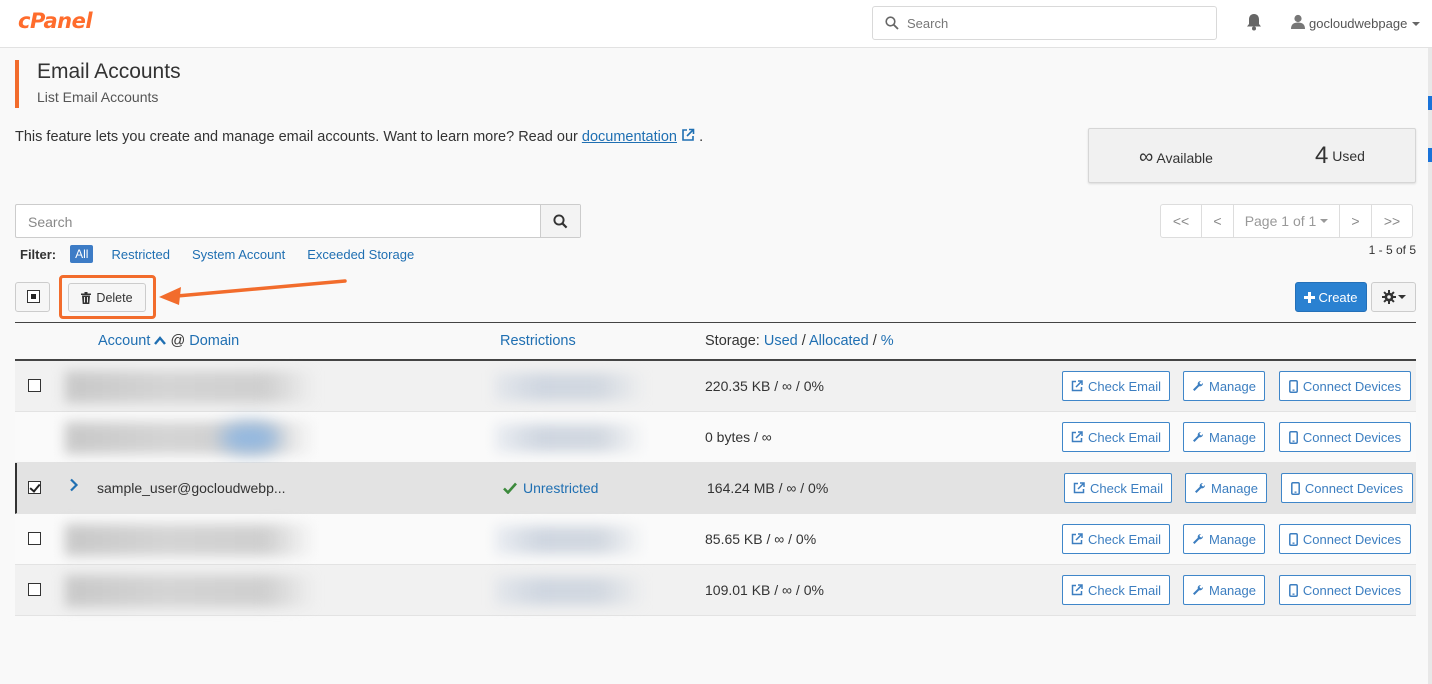 Image resolution: width=1432 pixels, height=684 pixels. I want to click on settings-menu-button, so click(1393, 297).